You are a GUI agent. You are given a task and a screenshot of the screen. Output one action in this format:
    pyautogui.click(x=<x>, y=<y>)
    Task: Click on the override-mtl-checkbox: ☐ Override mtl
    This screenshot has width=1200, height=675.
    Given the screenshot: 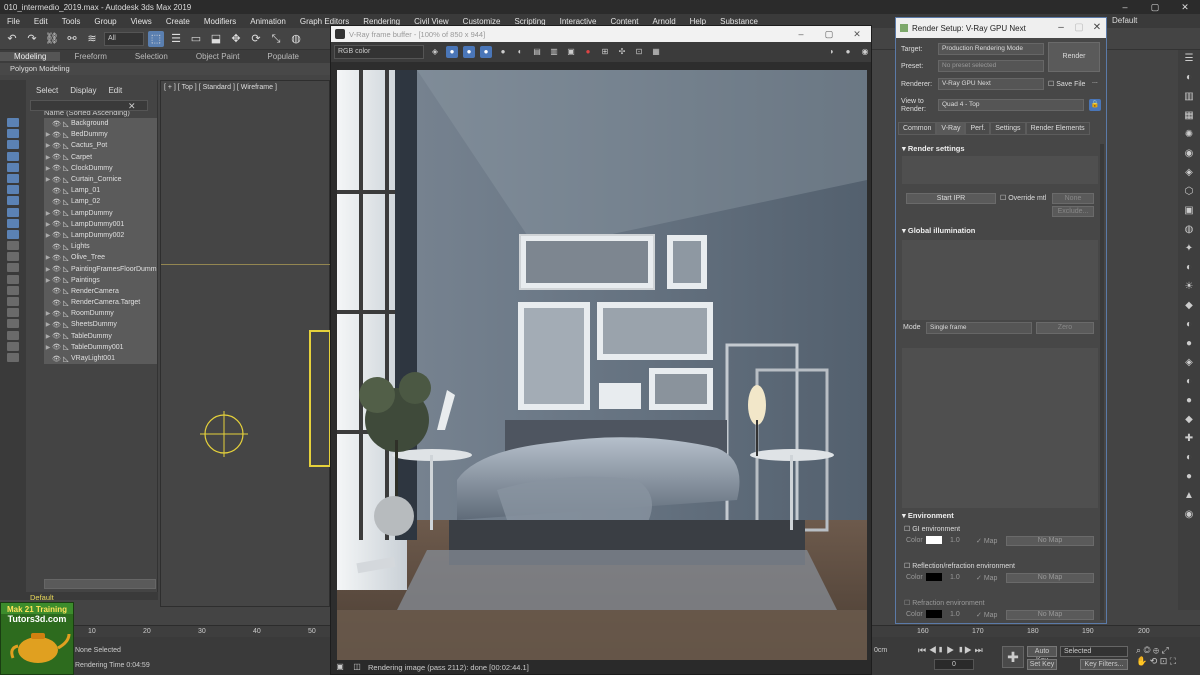 What is the action you would take?
    pyautogui.click(x=1023, y=198)
    